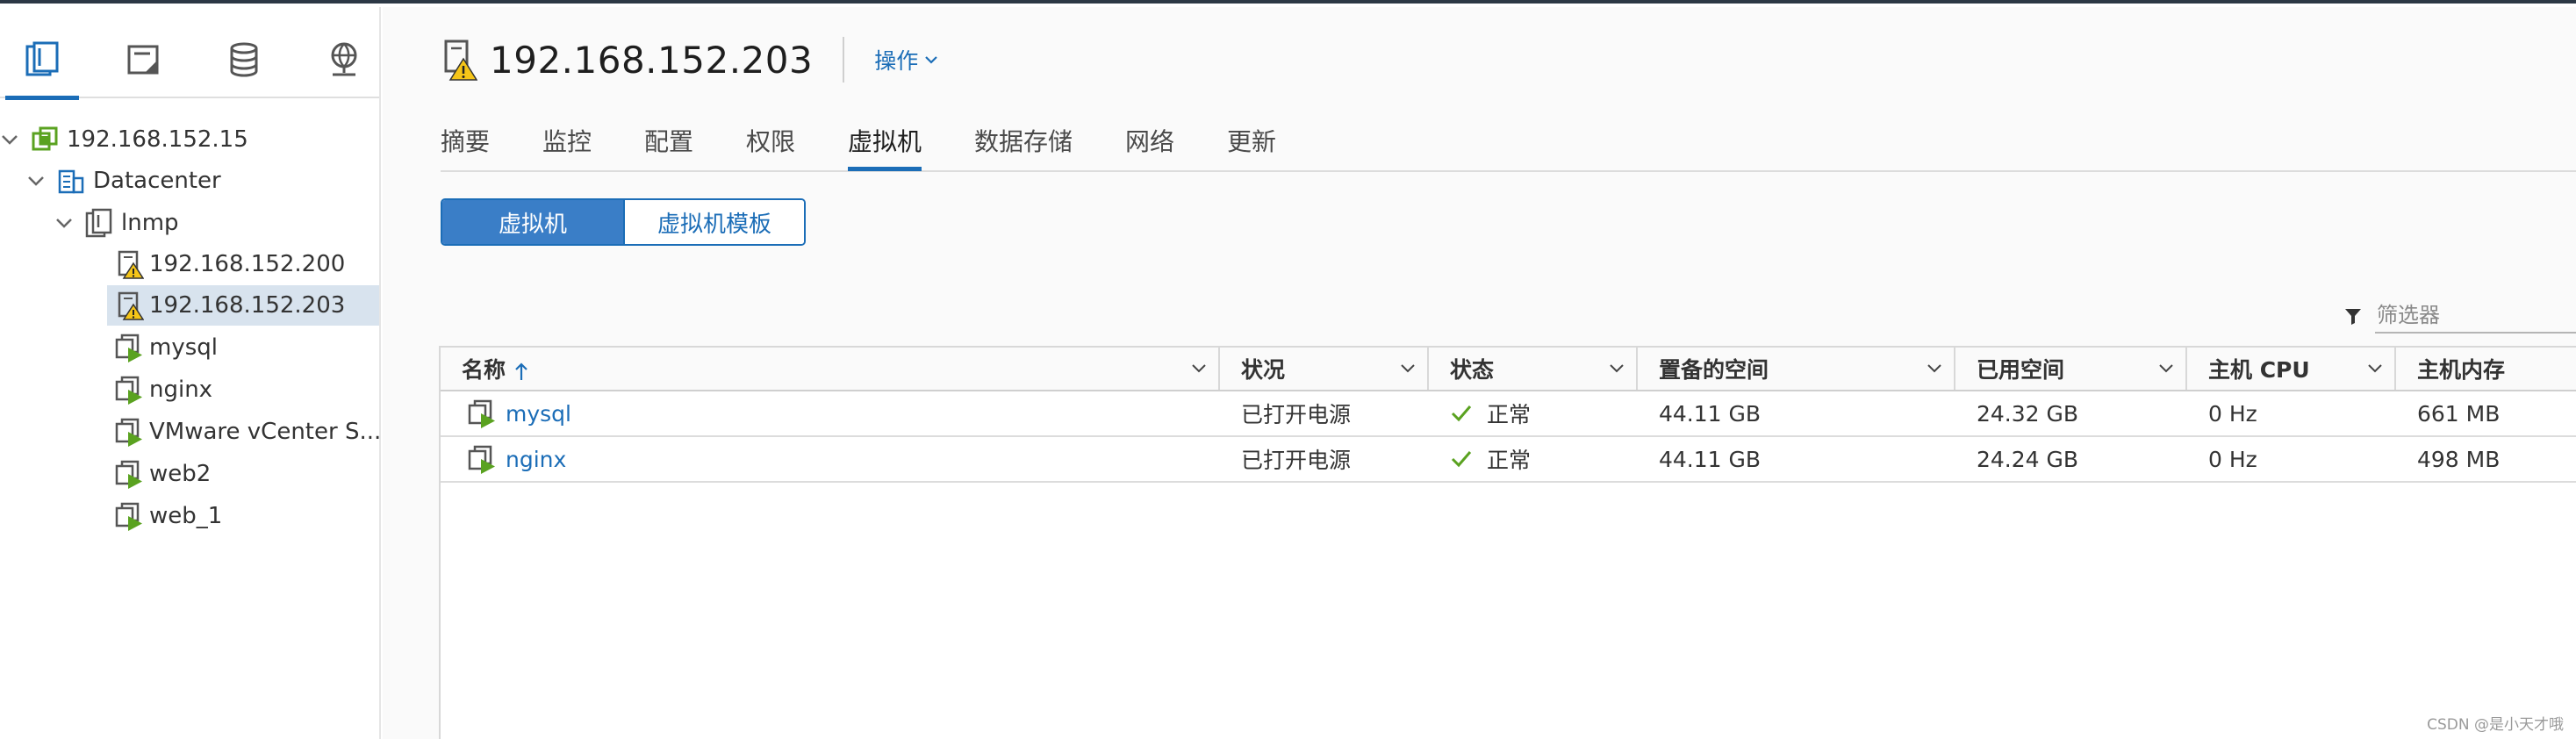  I want to click on tree-item-vm: mysql, so click(189, 347).